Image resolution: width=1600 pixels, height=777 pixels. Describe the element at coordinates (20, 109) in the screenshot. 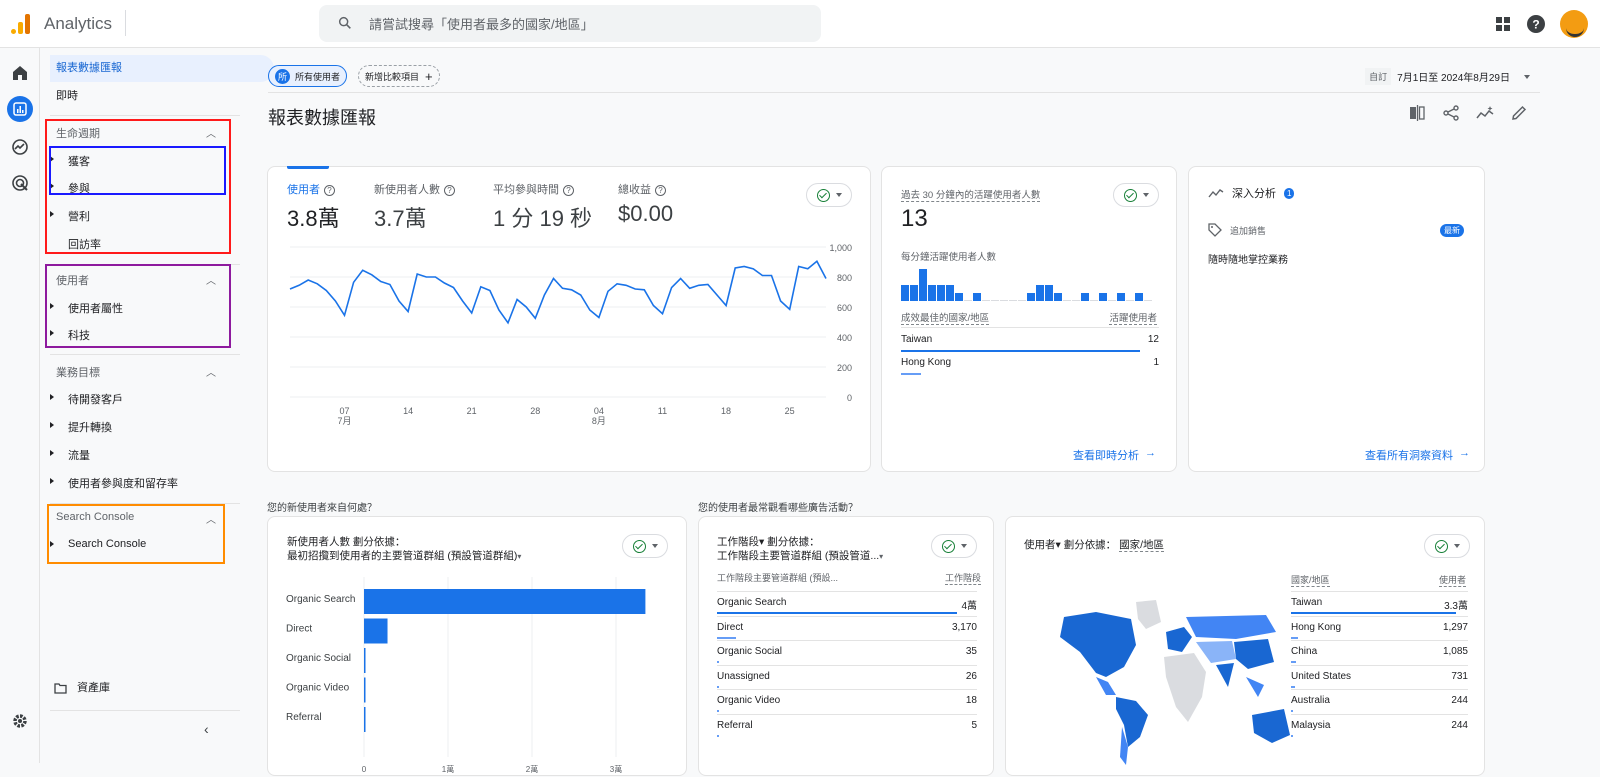

I see `reports-icon` at that location.